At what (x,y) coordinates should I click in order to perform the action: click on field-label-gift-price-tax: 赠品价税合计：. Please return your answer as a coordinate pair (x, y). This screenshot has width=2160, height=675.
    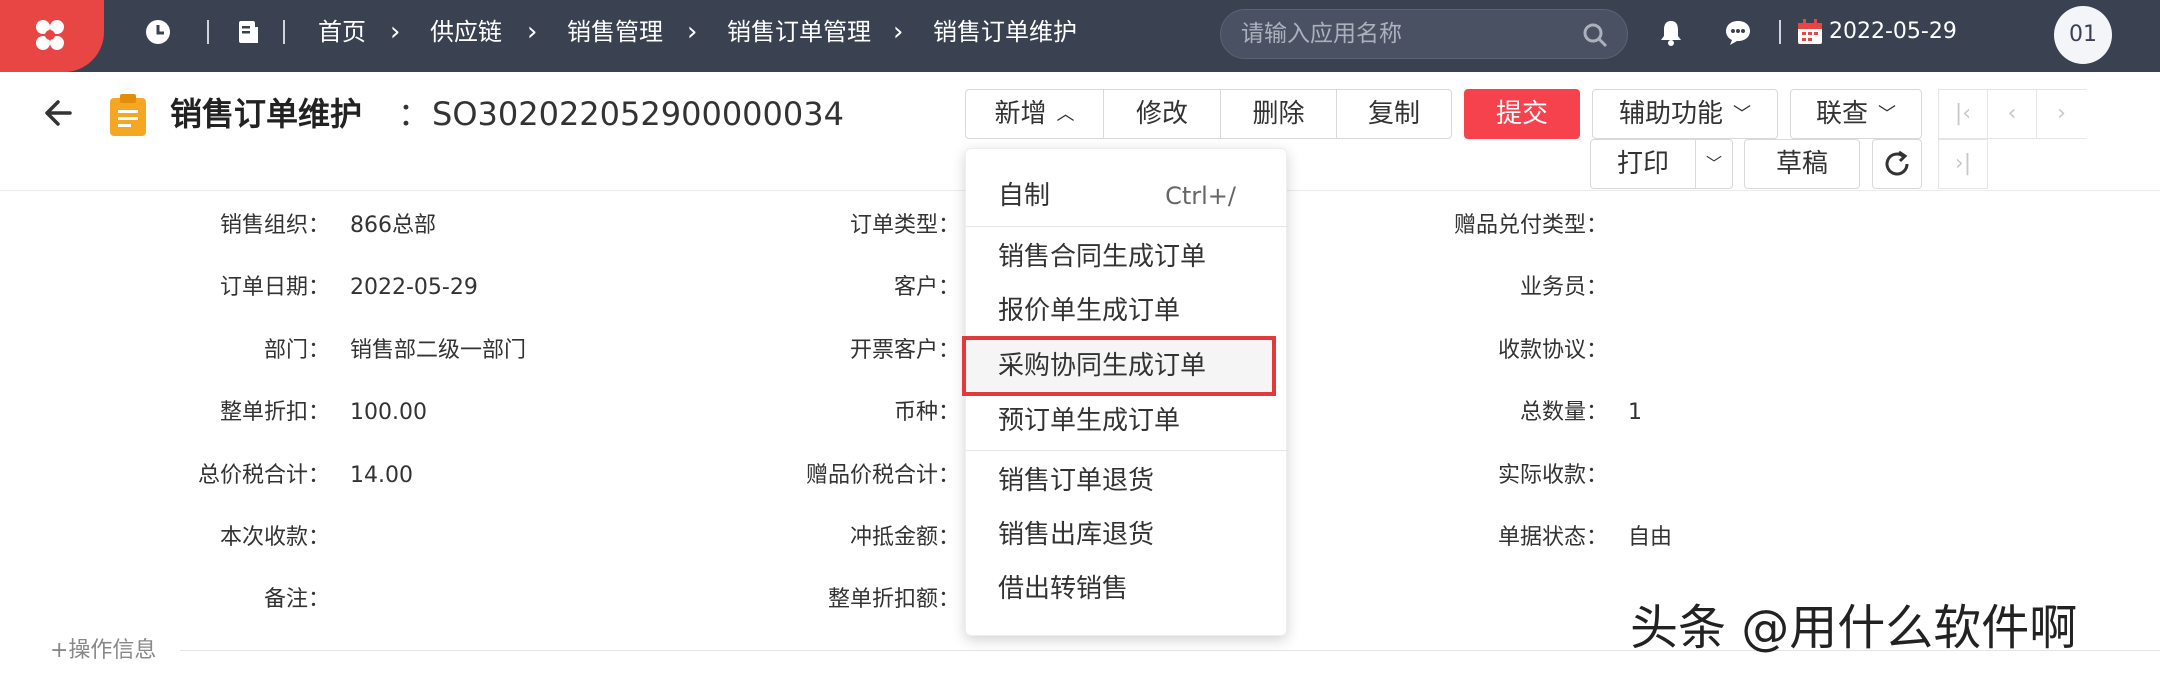
    Looking at the image, I should click on (882, 475).